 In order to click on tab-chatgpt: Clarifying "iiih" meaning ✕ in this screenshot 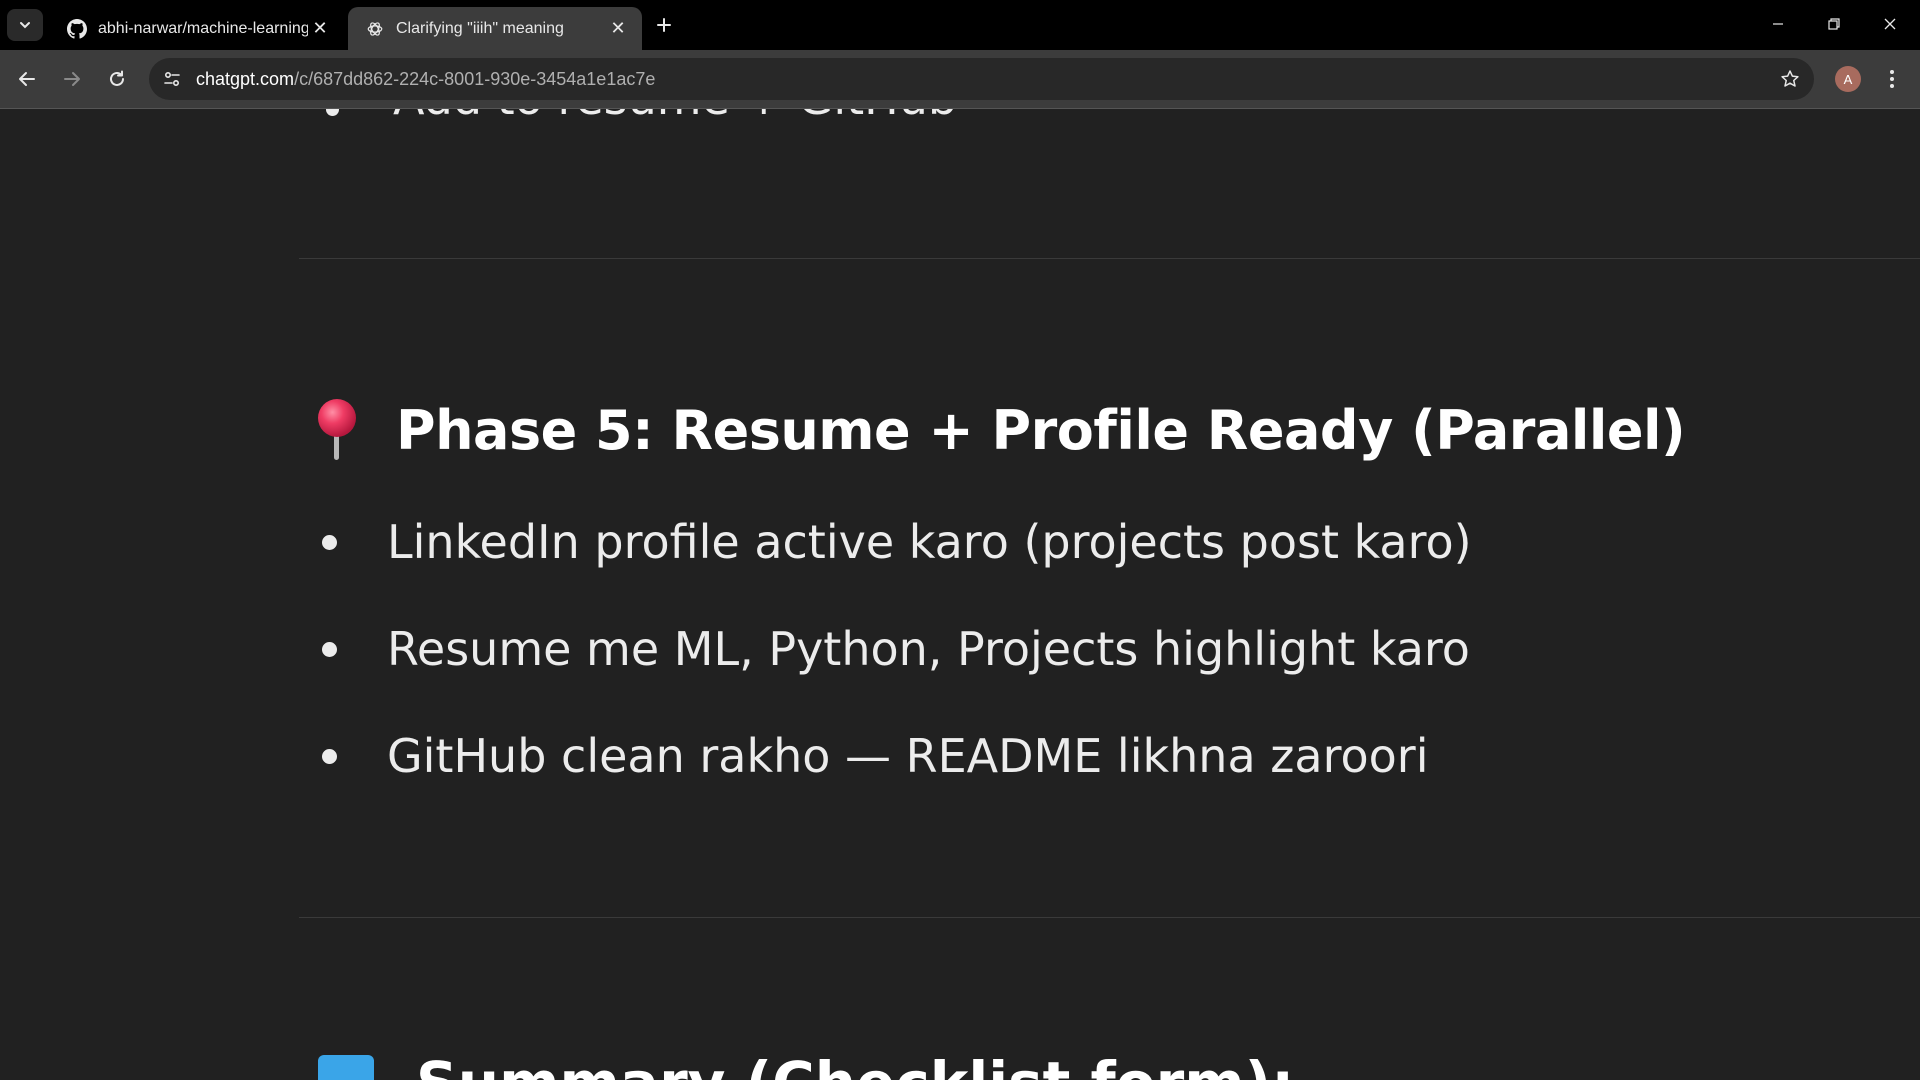, I will do `click(495, 28)`.